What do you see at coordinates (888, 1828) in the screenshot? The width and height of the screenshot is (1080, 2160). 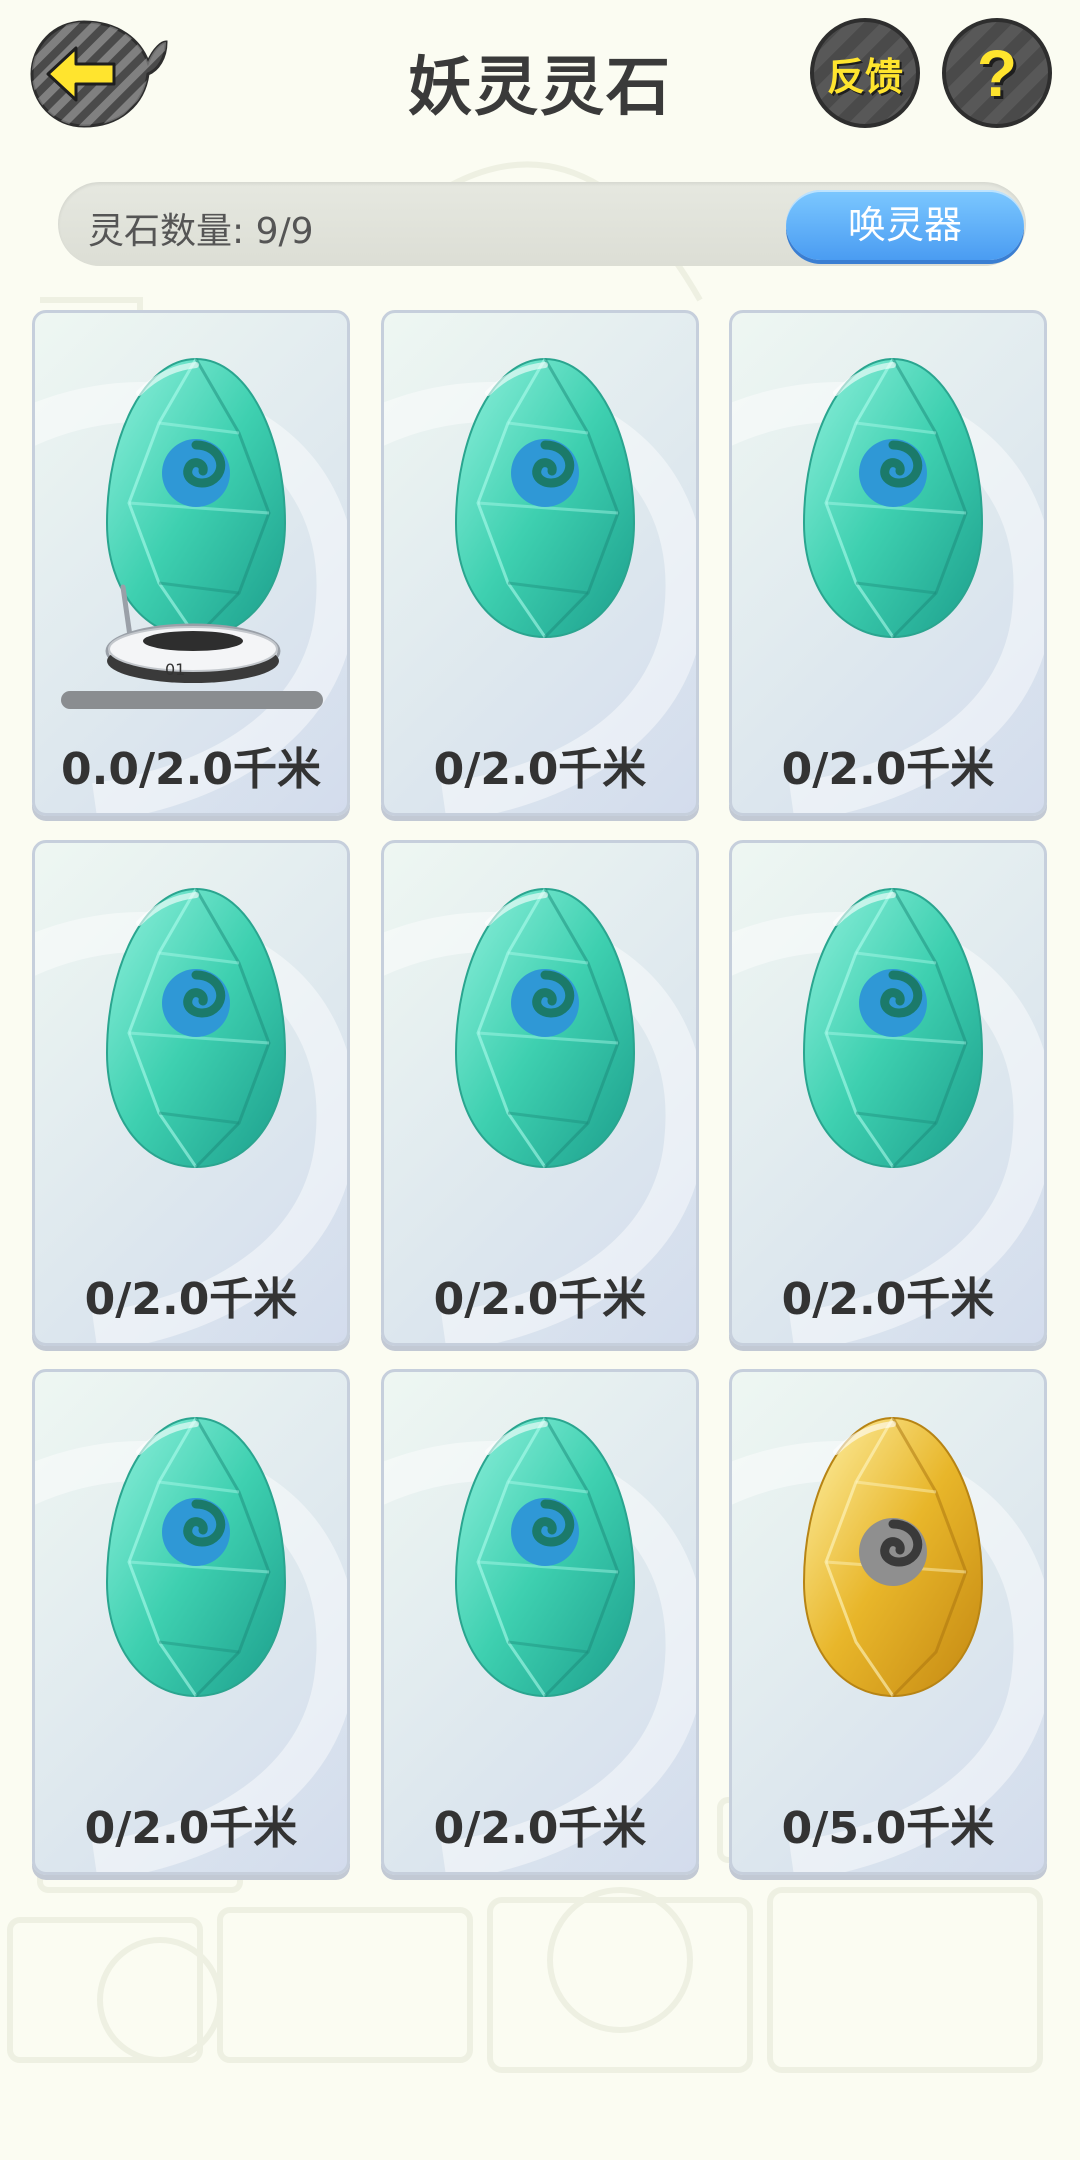 I see `distance-label: 0/5.0千米` at bounding box center [888, 1828].